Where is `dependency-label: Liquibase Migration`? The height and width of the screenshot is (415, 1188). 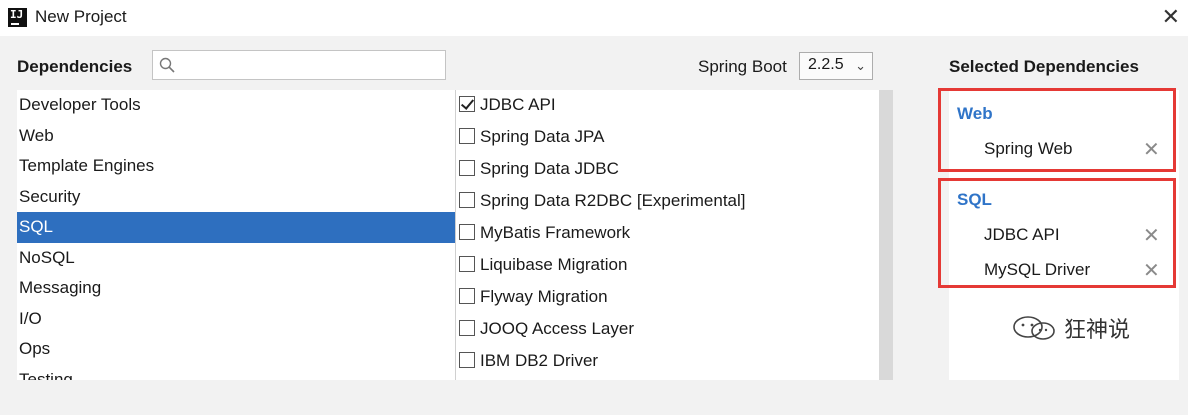 dependency-label: Liquibase Migration is located at coordinates (554, 264).